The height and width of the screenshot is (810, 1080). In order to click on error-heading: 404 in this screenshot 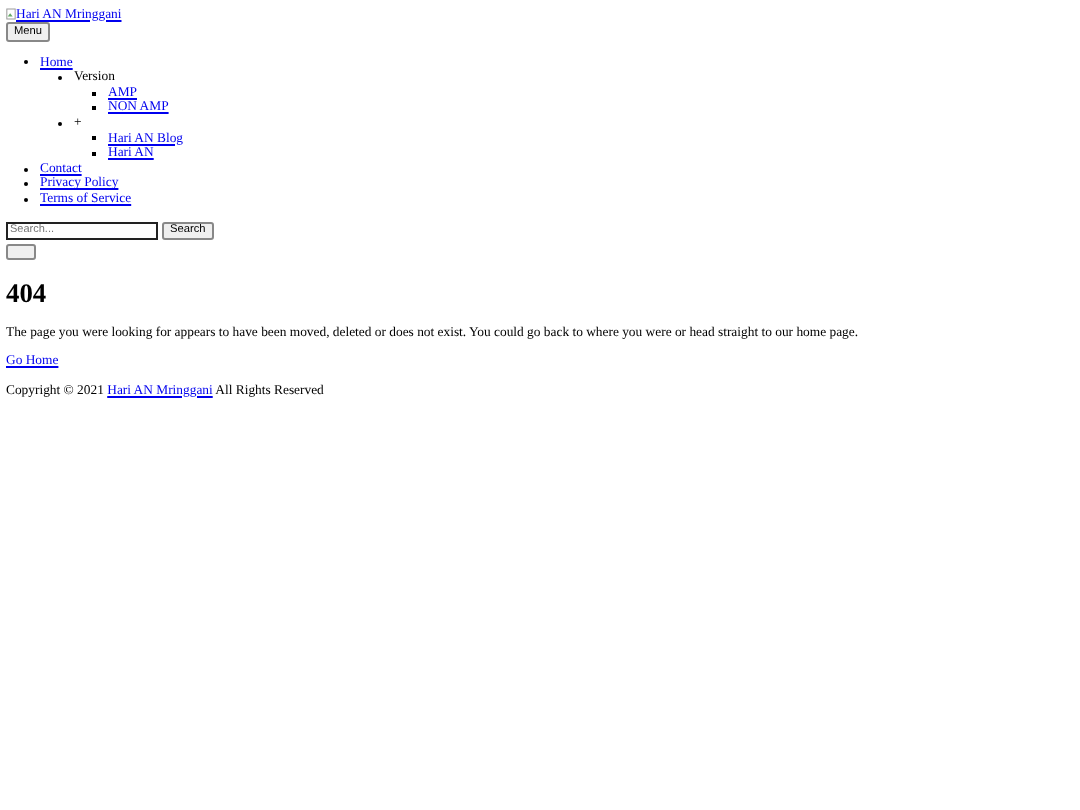, I will do `click(27, 293)`.